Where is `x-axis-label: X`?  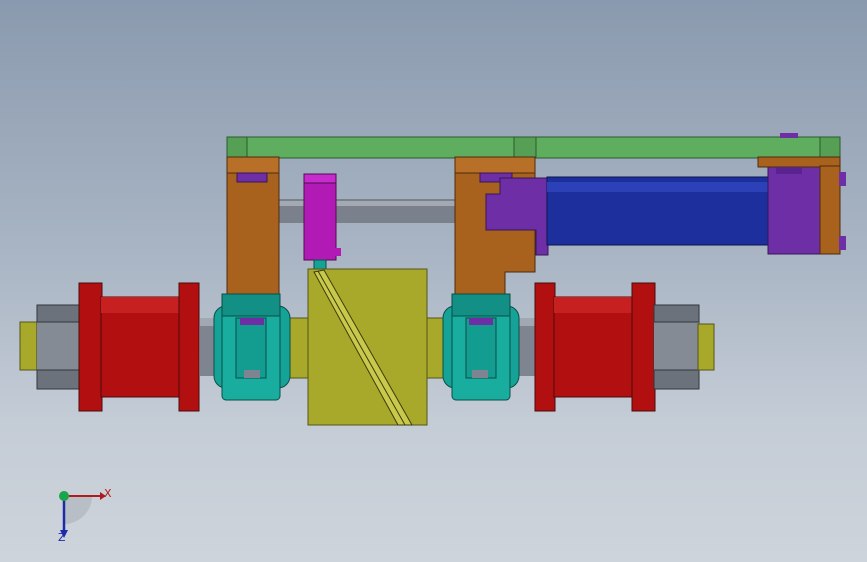 x-axis-label: X is located at coordinates (108, 493).